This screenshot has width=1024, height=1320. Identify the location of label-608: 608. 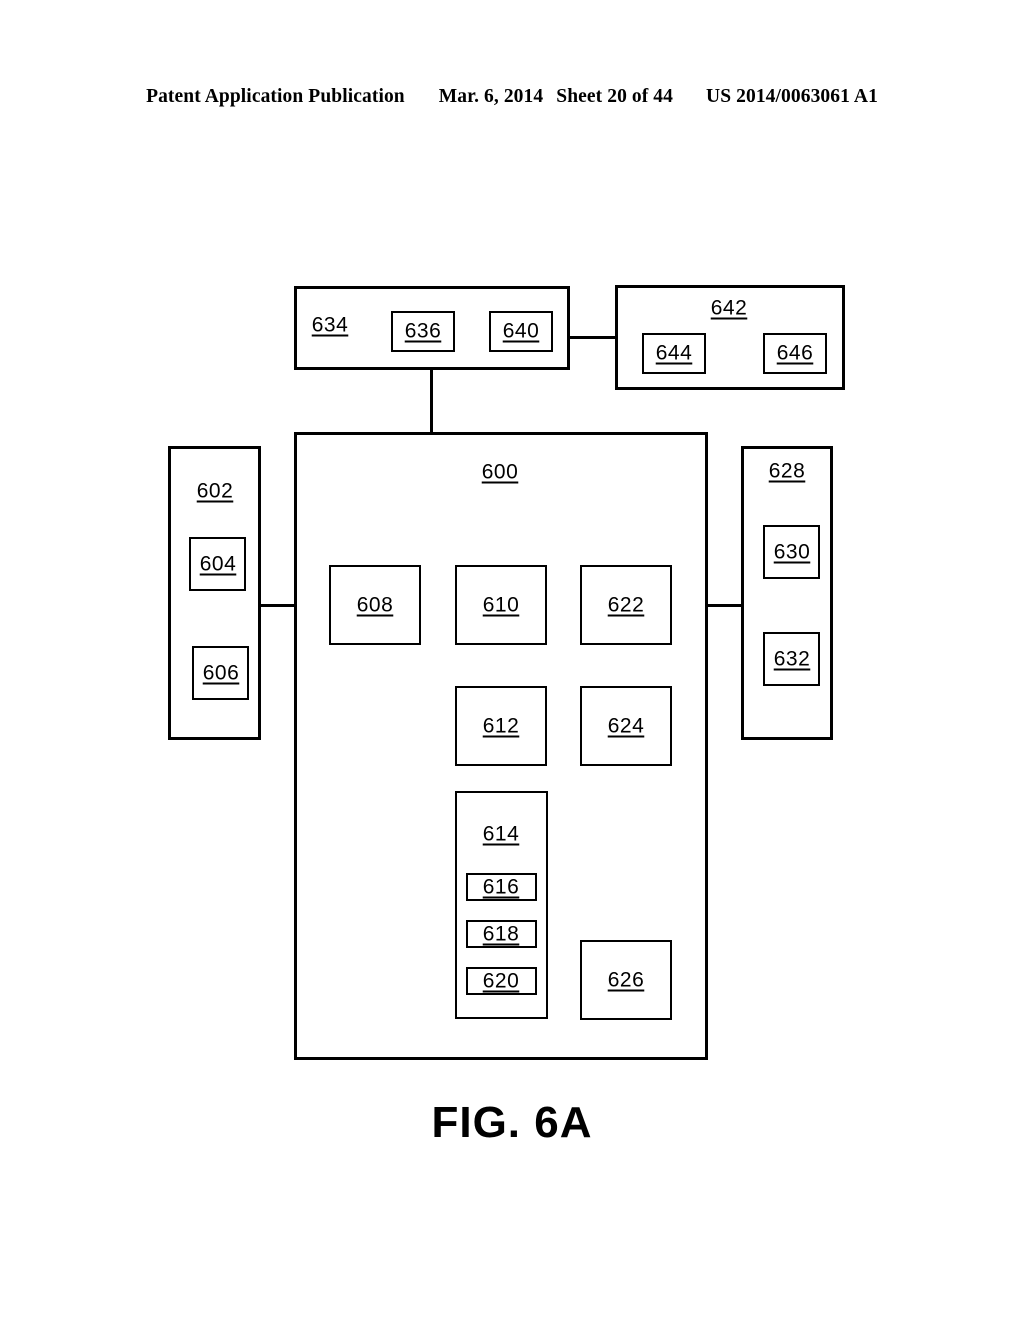
(375, 605).